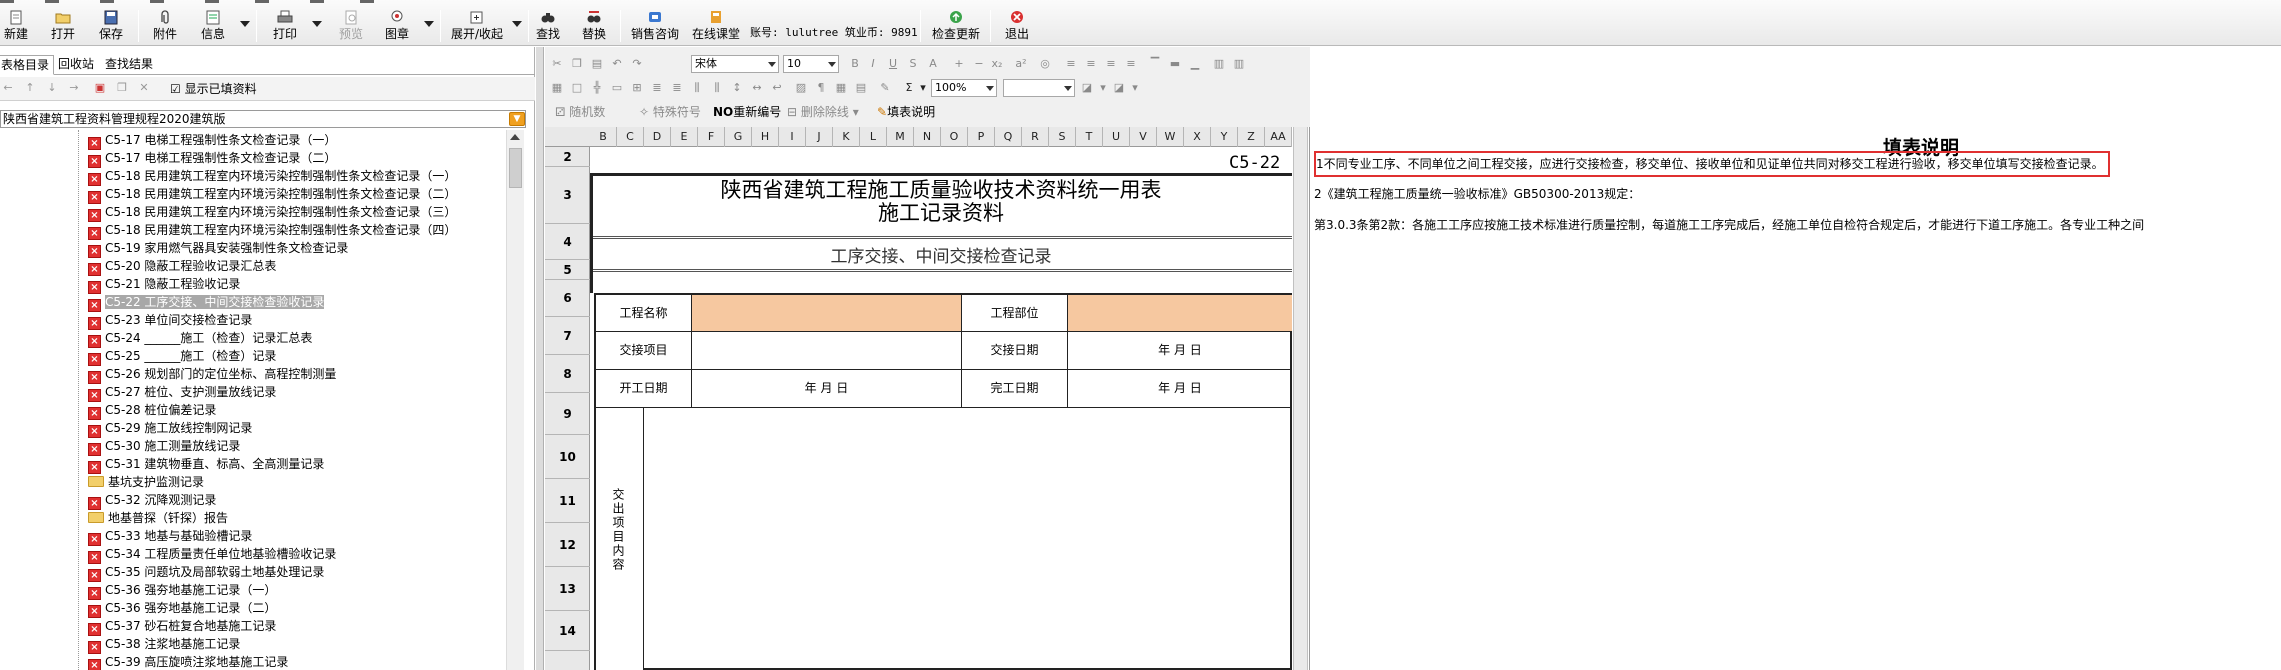  I want to click on column-header-cell: C, so click(630, 137).